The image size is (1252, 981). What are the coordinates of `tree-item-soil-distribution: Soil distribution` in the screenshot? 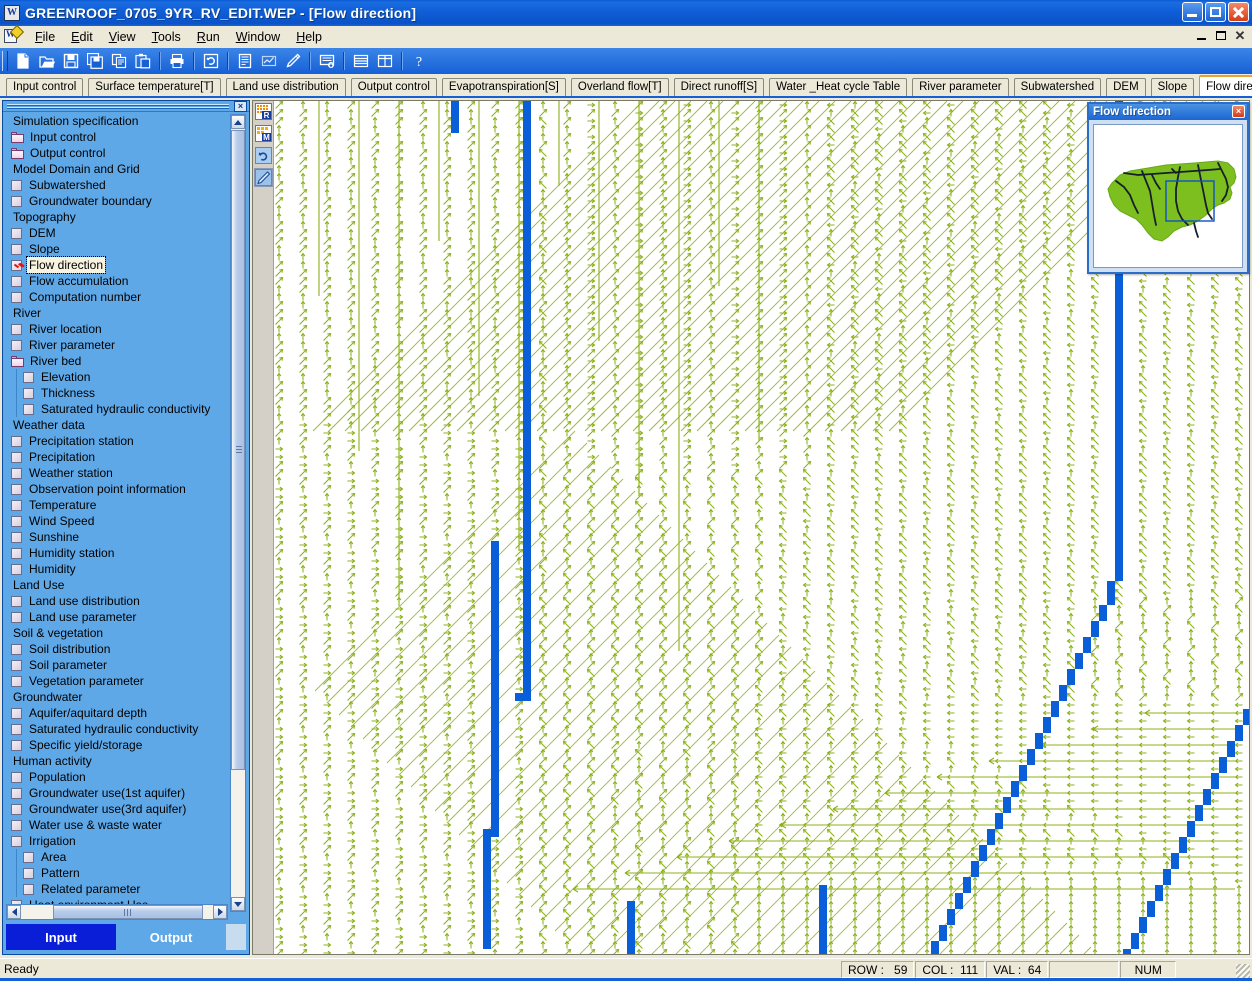 It's located at (117, 649).